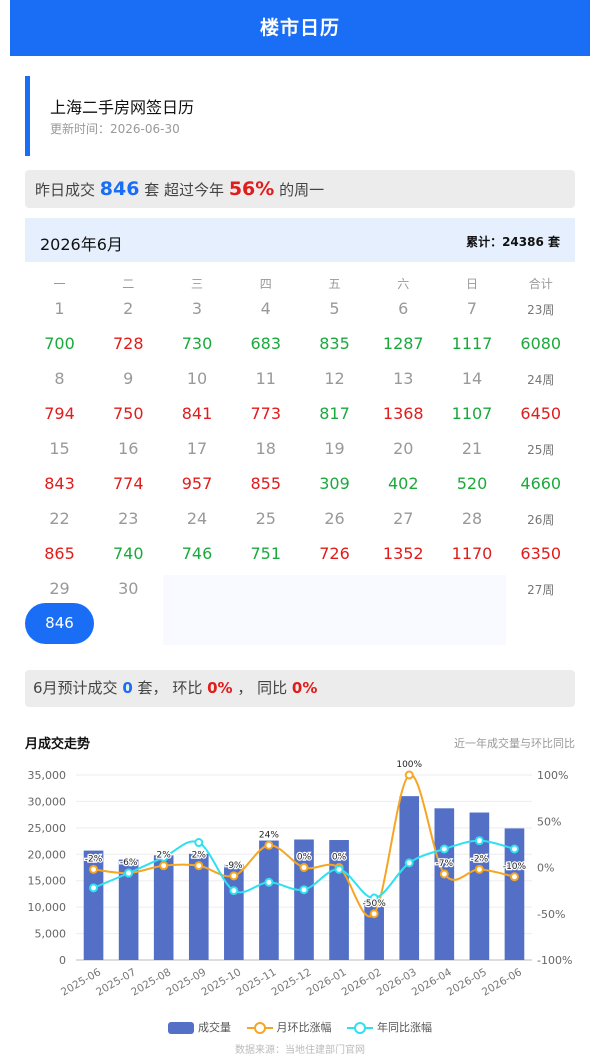  I want to click on daily-deals: 402, so click(403, 483).